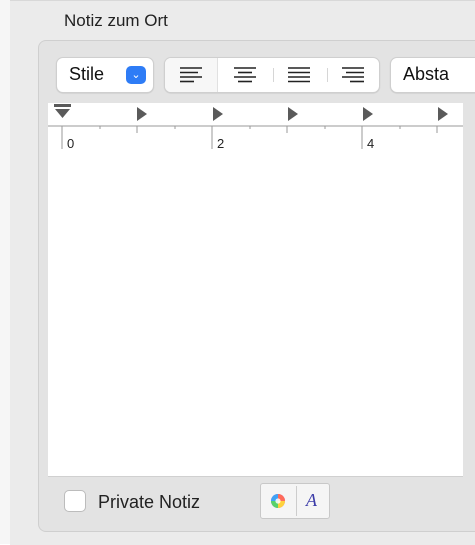 The image size is (475, 545). What do you see at coordinates (116, 20) in the screenshot?
I see `section-title: Notiz zum Ort` at bounding box center [116, 20].